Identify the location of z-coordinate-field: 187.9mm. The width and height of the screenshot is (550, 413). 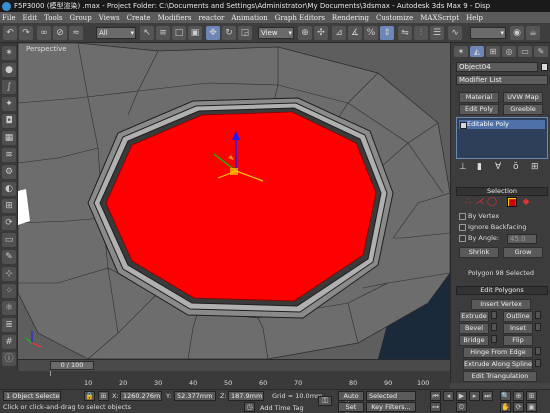
(246, 396).